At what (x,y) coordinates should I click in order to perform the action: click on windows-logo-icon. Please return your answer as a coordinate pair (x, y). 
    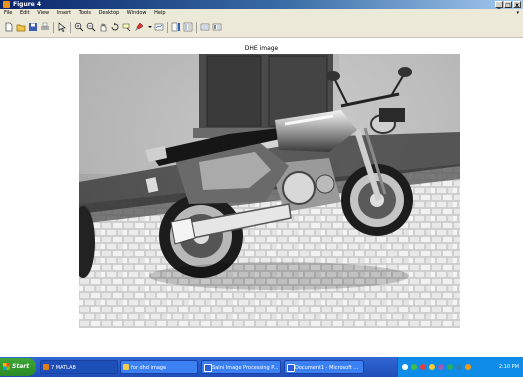
    Looking at the image, I should click on (6, 366).